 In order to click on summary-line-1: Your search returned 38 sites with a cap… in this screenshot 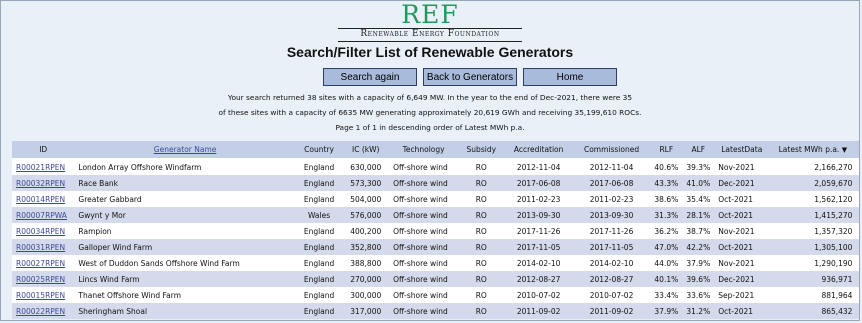, I will do `click(430, 97)`.